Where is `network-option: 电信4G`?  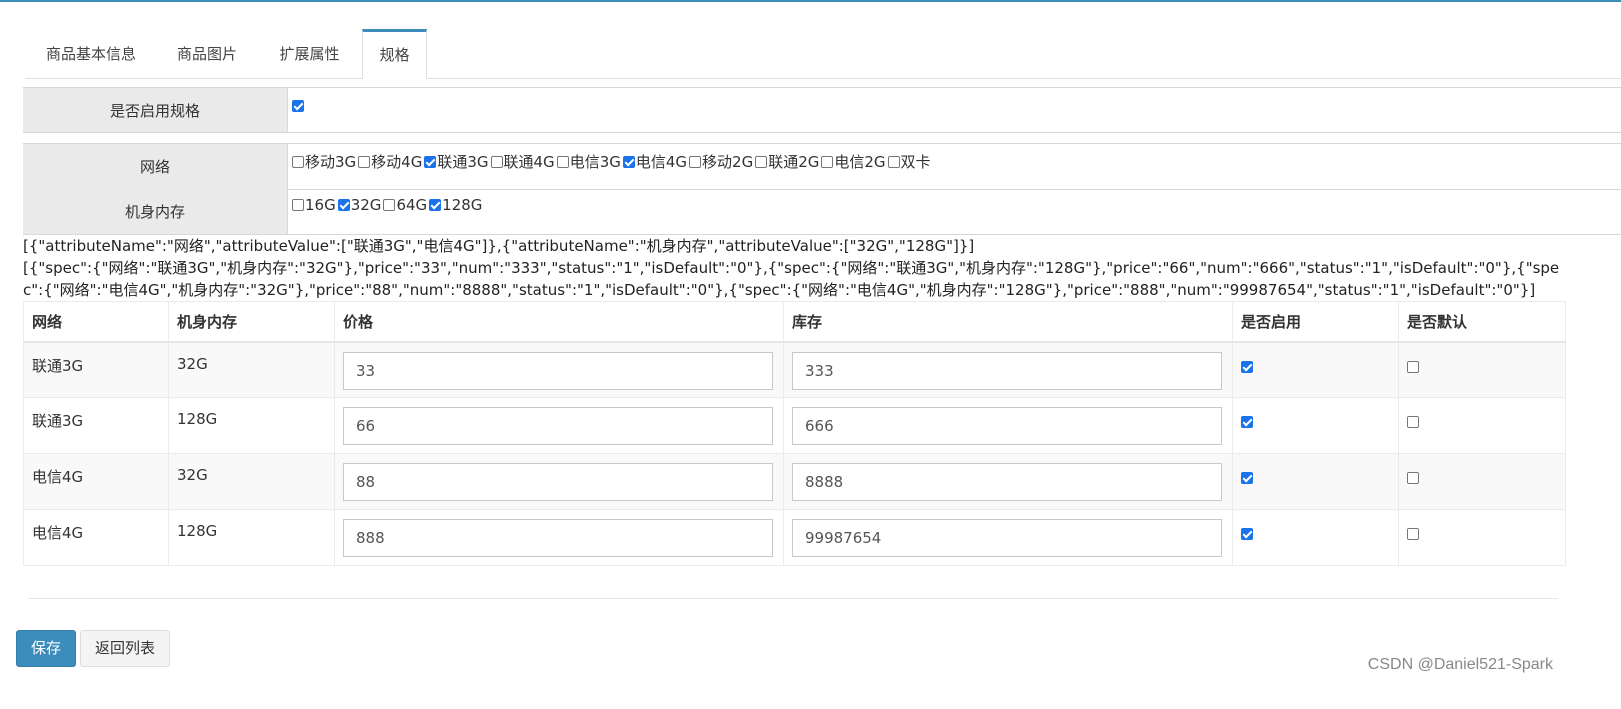
network-option: 电信4G is located at coordinates (655, 161).